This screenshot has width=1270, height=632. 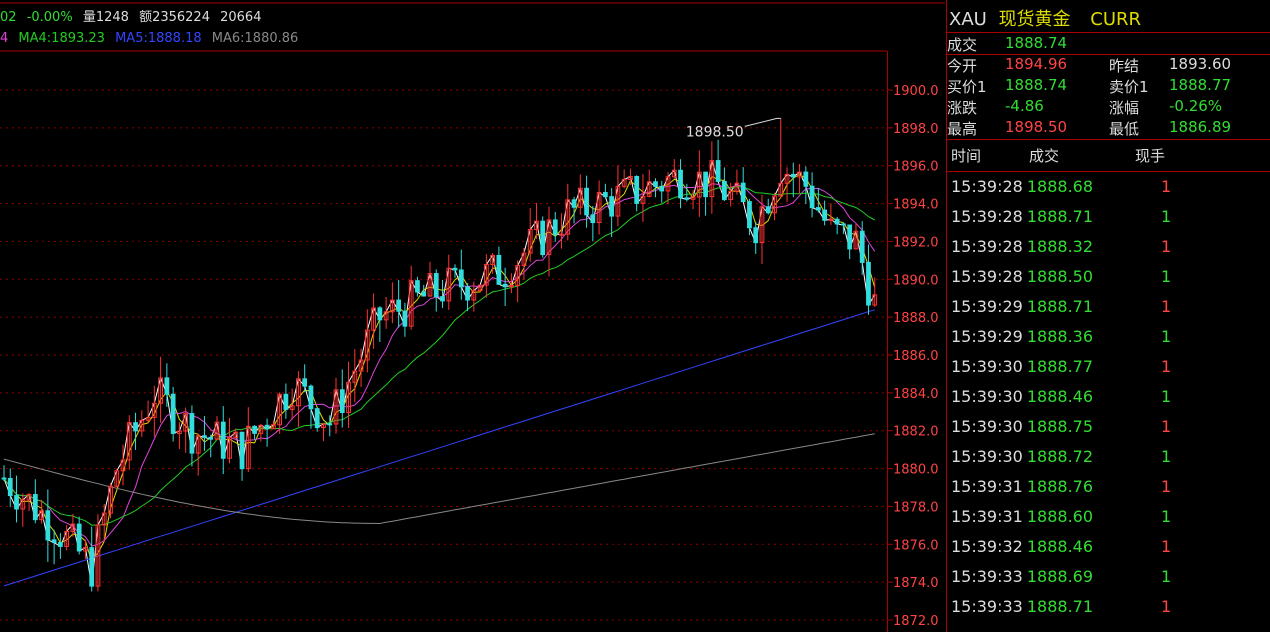 I want to click on tick-price: 1888.75, so click(x=1060, y=426).